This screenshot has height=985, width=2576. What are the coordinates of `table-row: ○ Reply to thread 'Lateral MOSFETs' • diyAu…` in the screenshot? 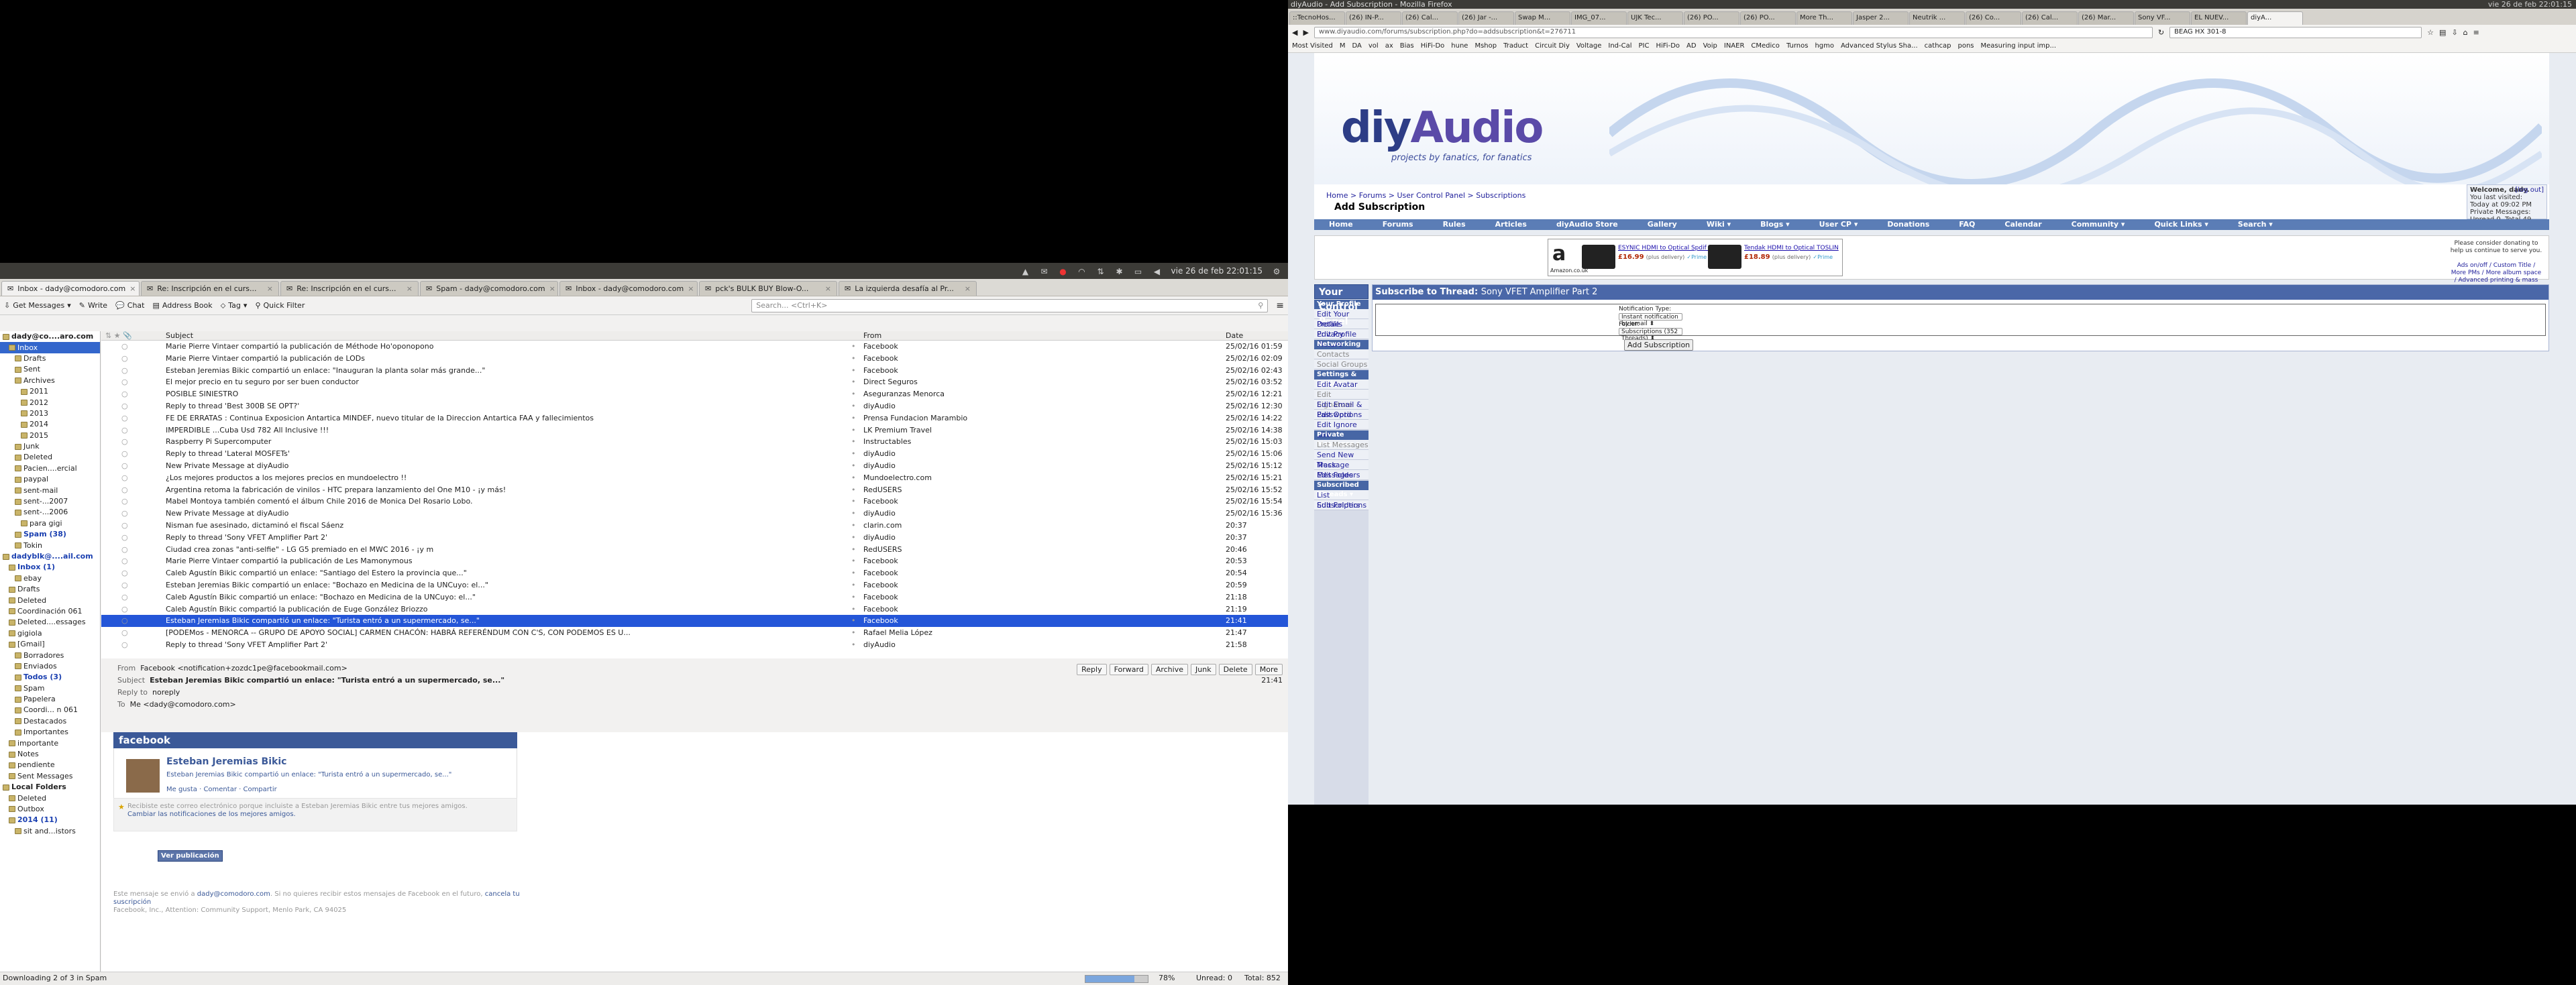 It's located at (694, 454).